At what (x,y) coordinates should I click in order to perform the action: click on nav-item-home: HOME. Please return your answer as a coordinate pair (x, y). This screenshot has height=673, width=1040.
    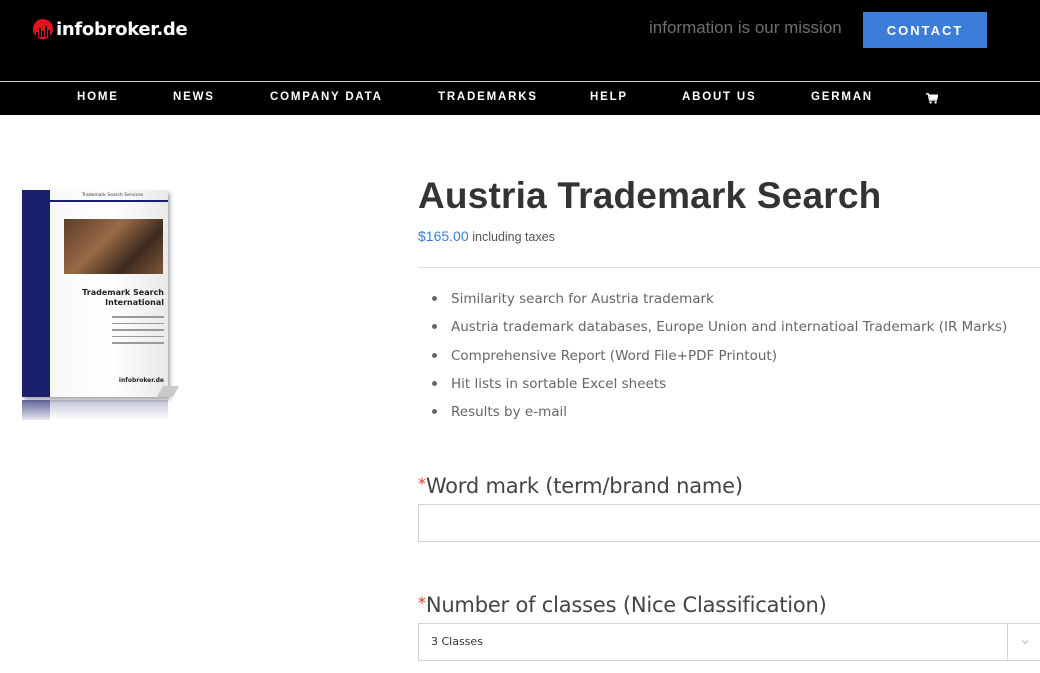
    Looking at the image, I should click on (98, 98).